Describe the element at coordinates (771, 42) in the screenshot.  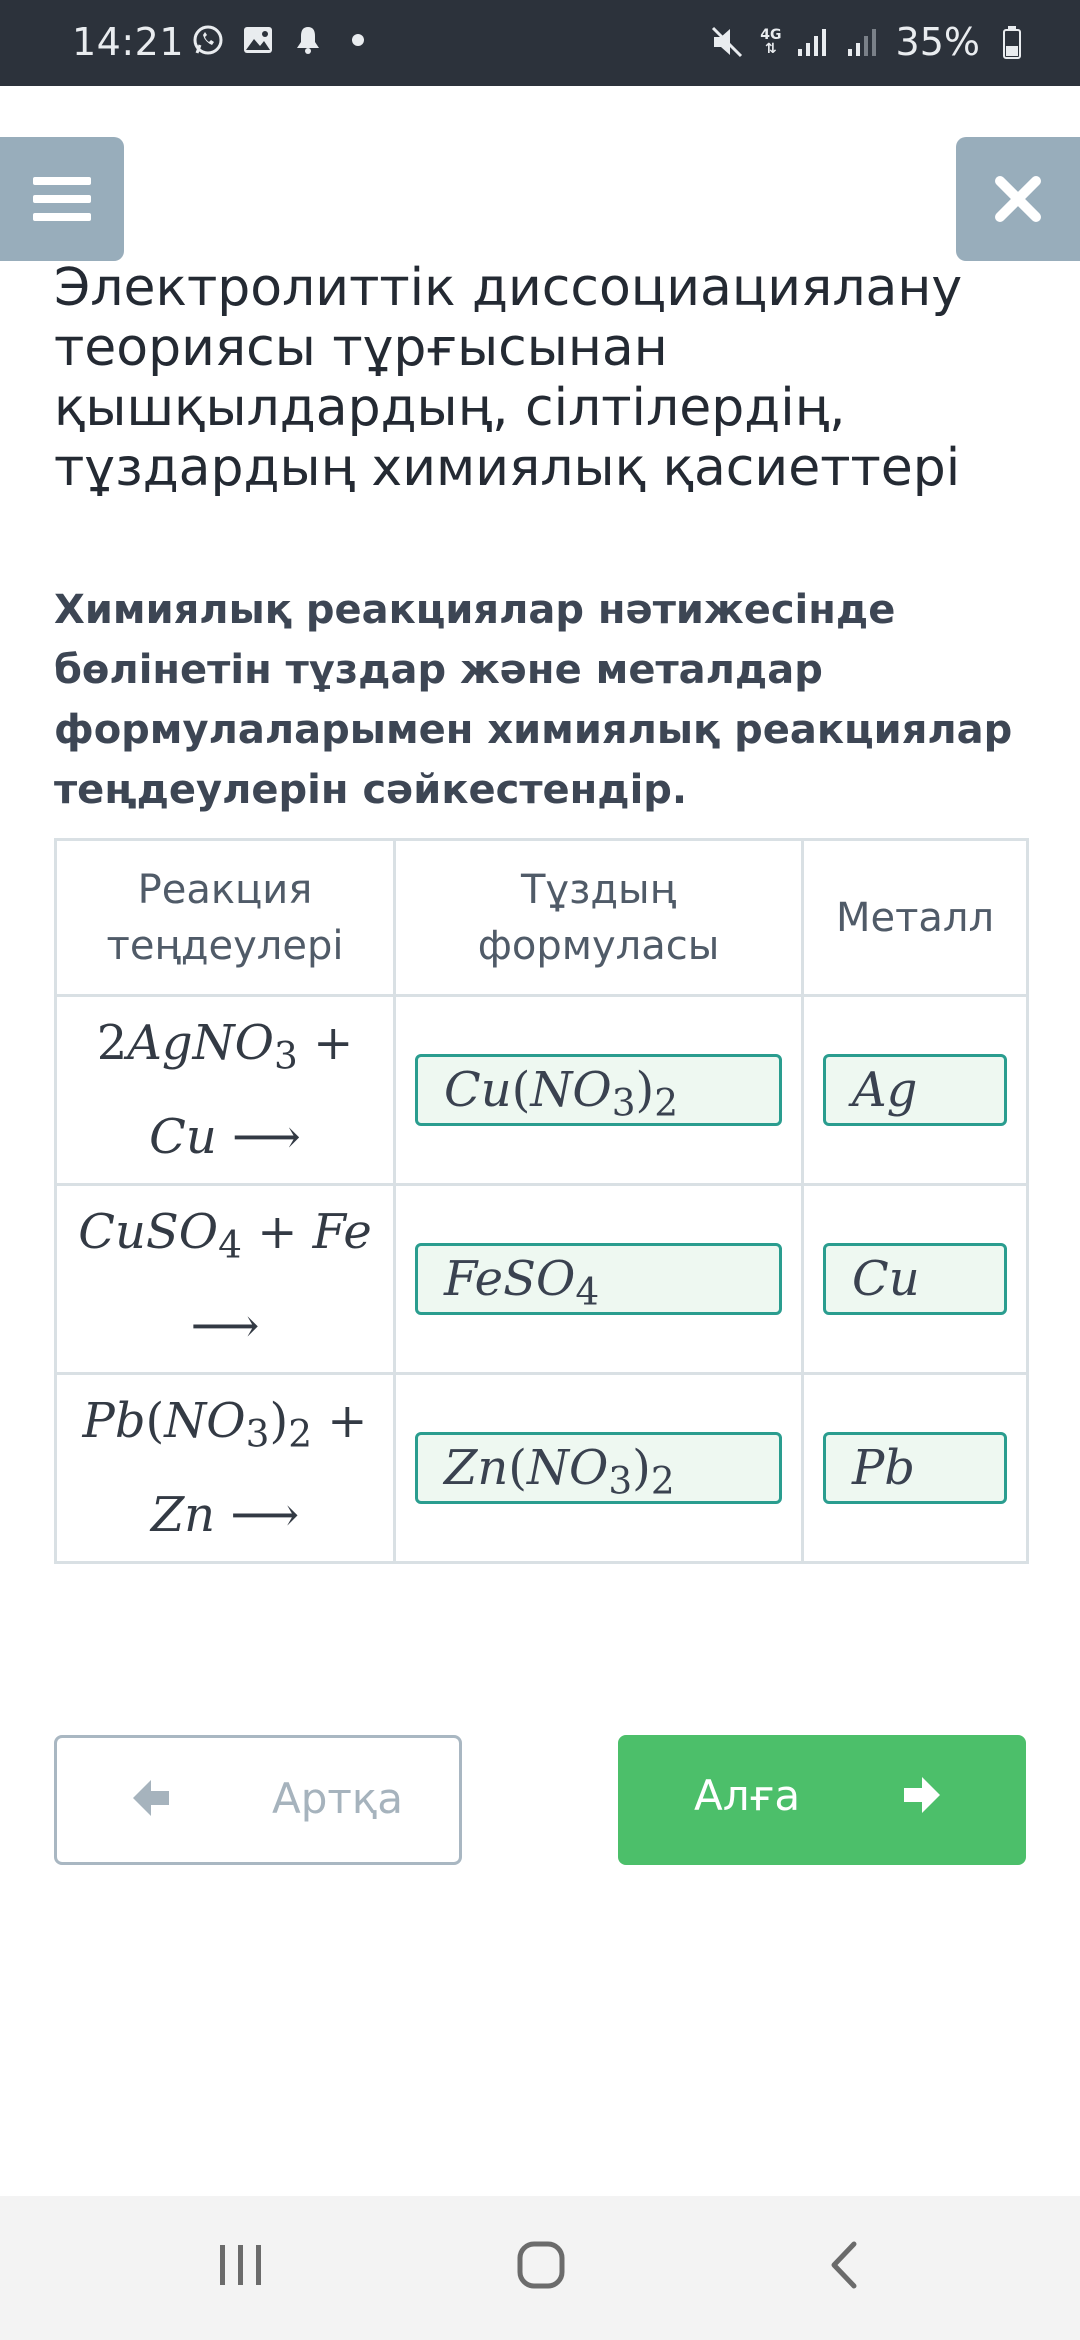
I see `network-type: 4G ⇅` at that location.